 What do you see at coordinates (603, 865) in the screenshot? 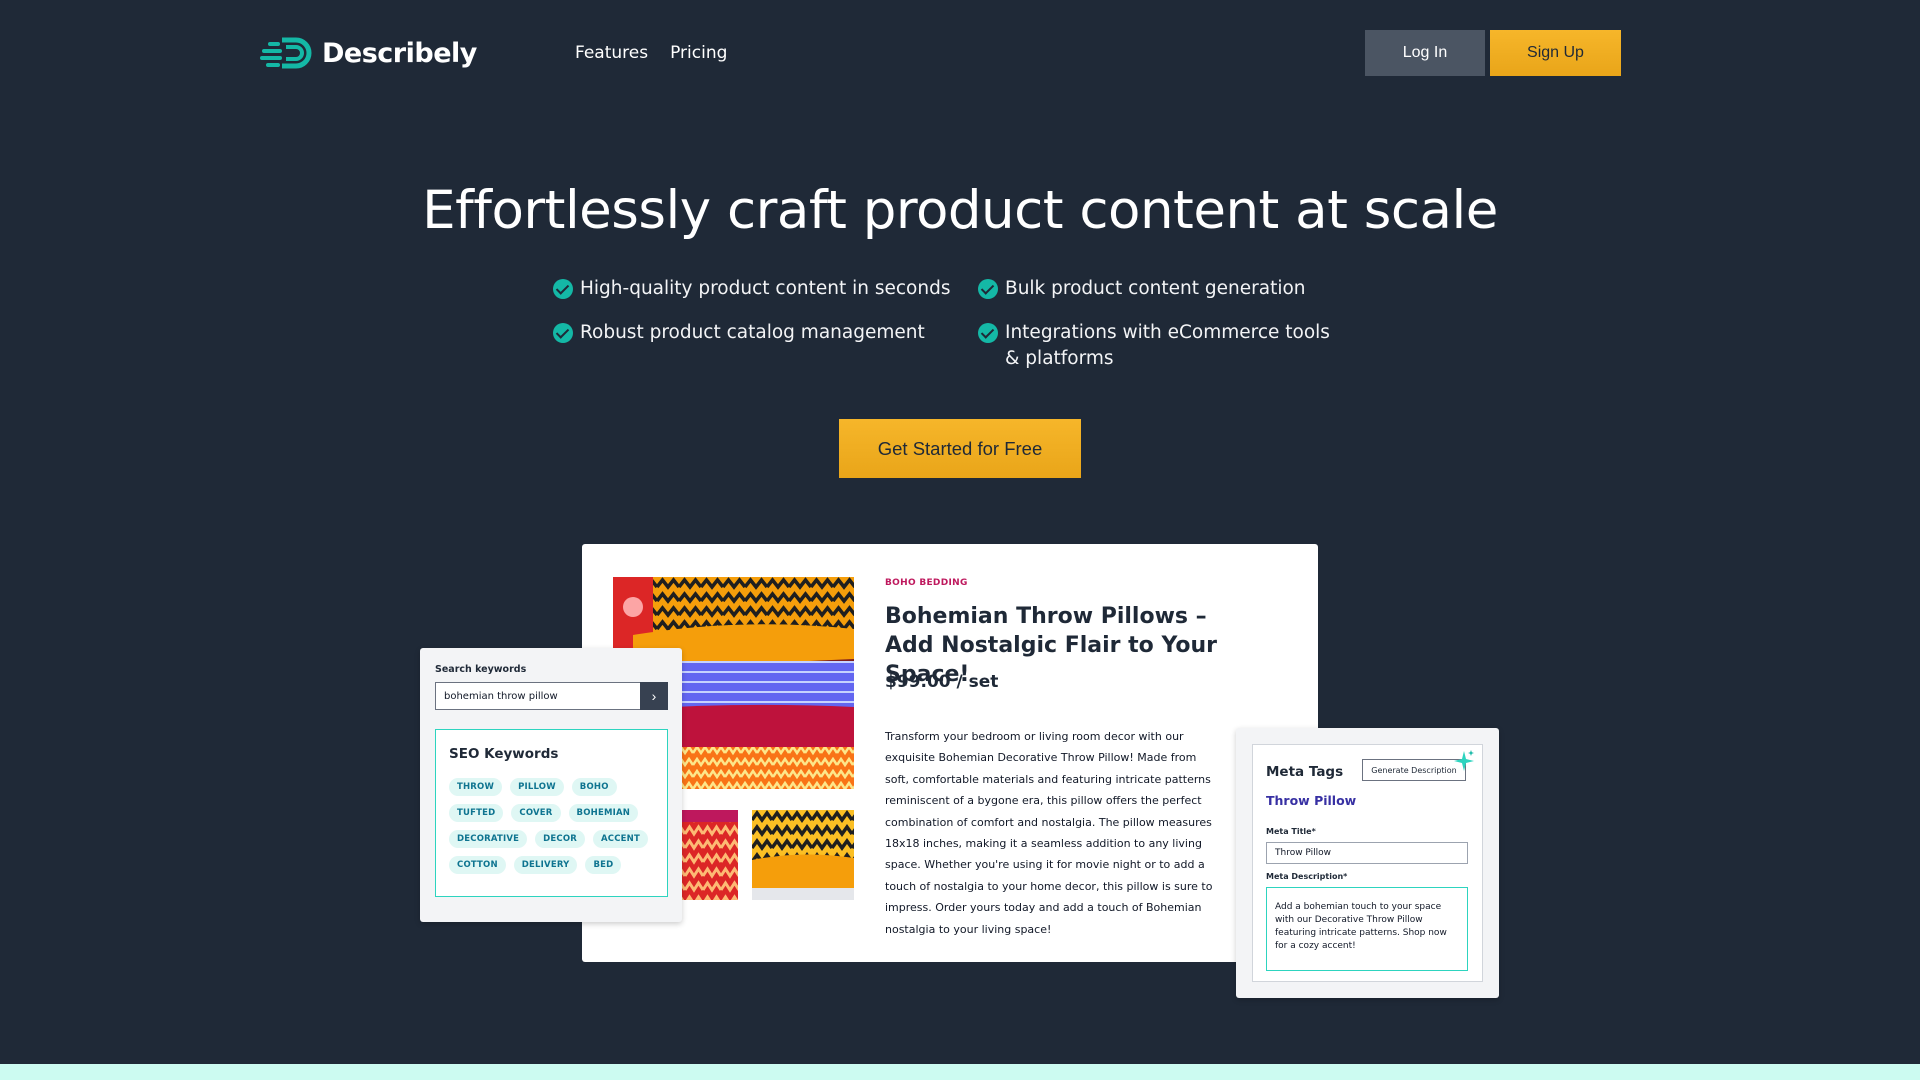
I see `keyword-chip: BED` at bounding box center [603, 865].